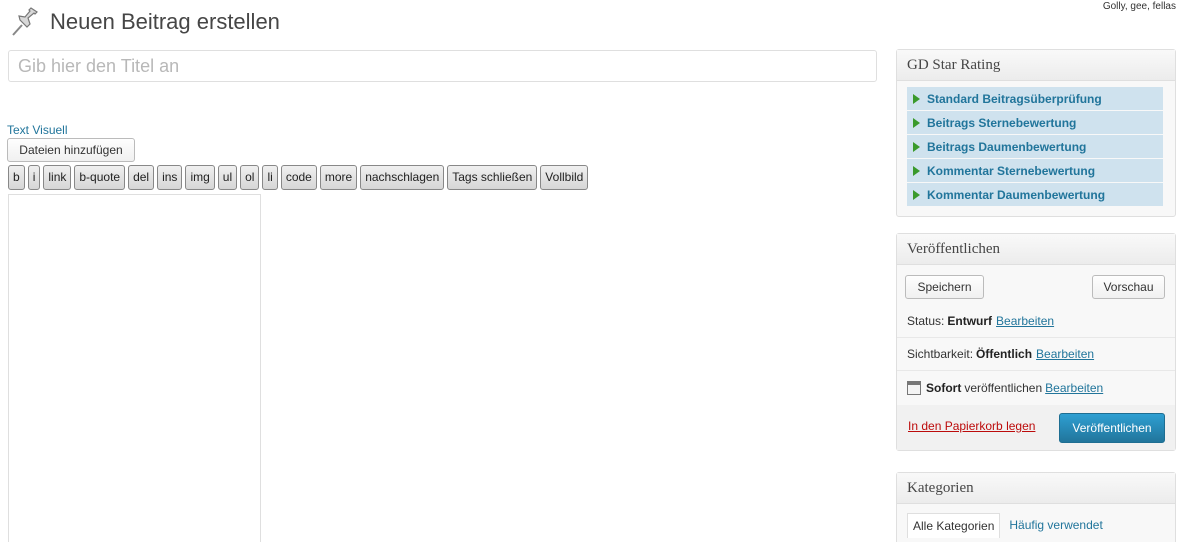 Image resolution: width=1178 pixels, height=542 pixels. What do you see at coordinates (100, 177) in the screenshot?
I see `qt-blockquote-button: b-quote` at bounding box center [100, 177].